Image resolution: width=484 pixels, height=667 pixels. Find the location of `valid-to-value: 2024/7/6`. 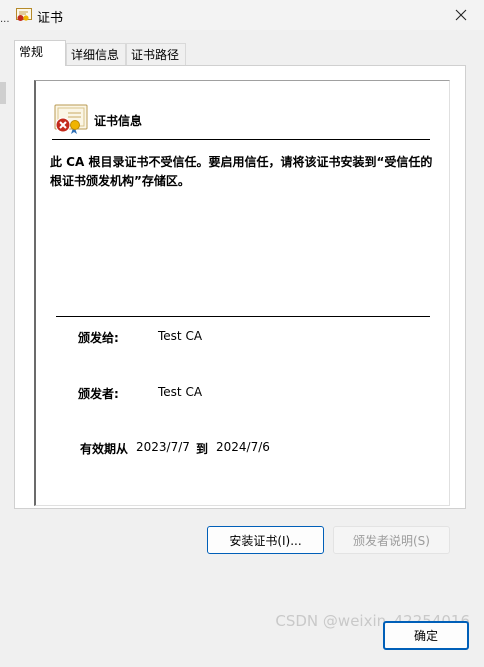

valid-to-value: 2024/7/6 is located at coordinates (243, 447).